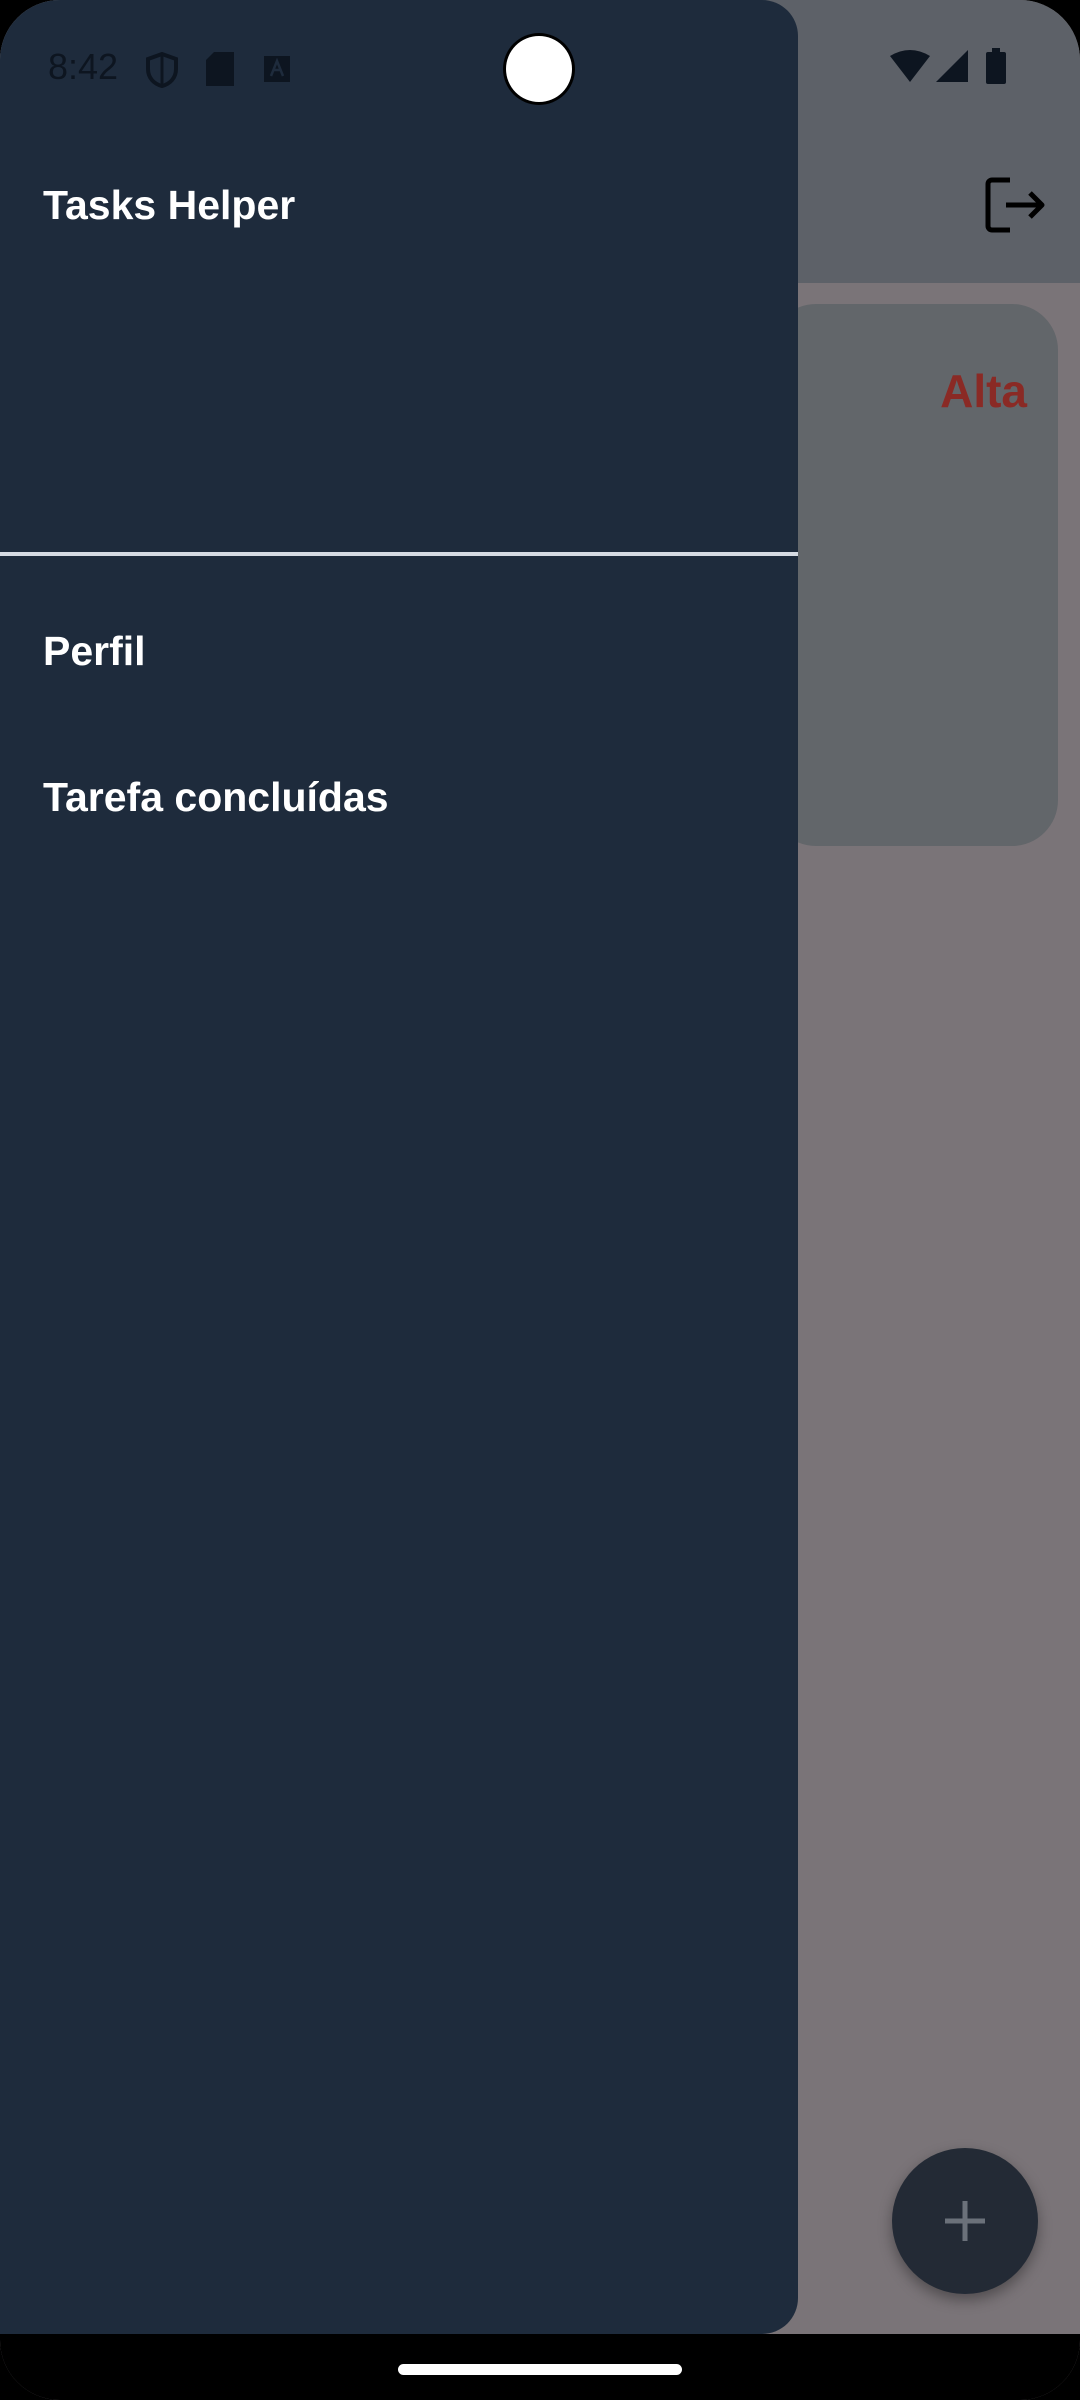 The width and height of the screenshot is (1080, 2400). What do you see at coordinates (94, 651) in the screenshot?
I see `drawer-item-perfil: Perfil` at bounding box center [94, 651].